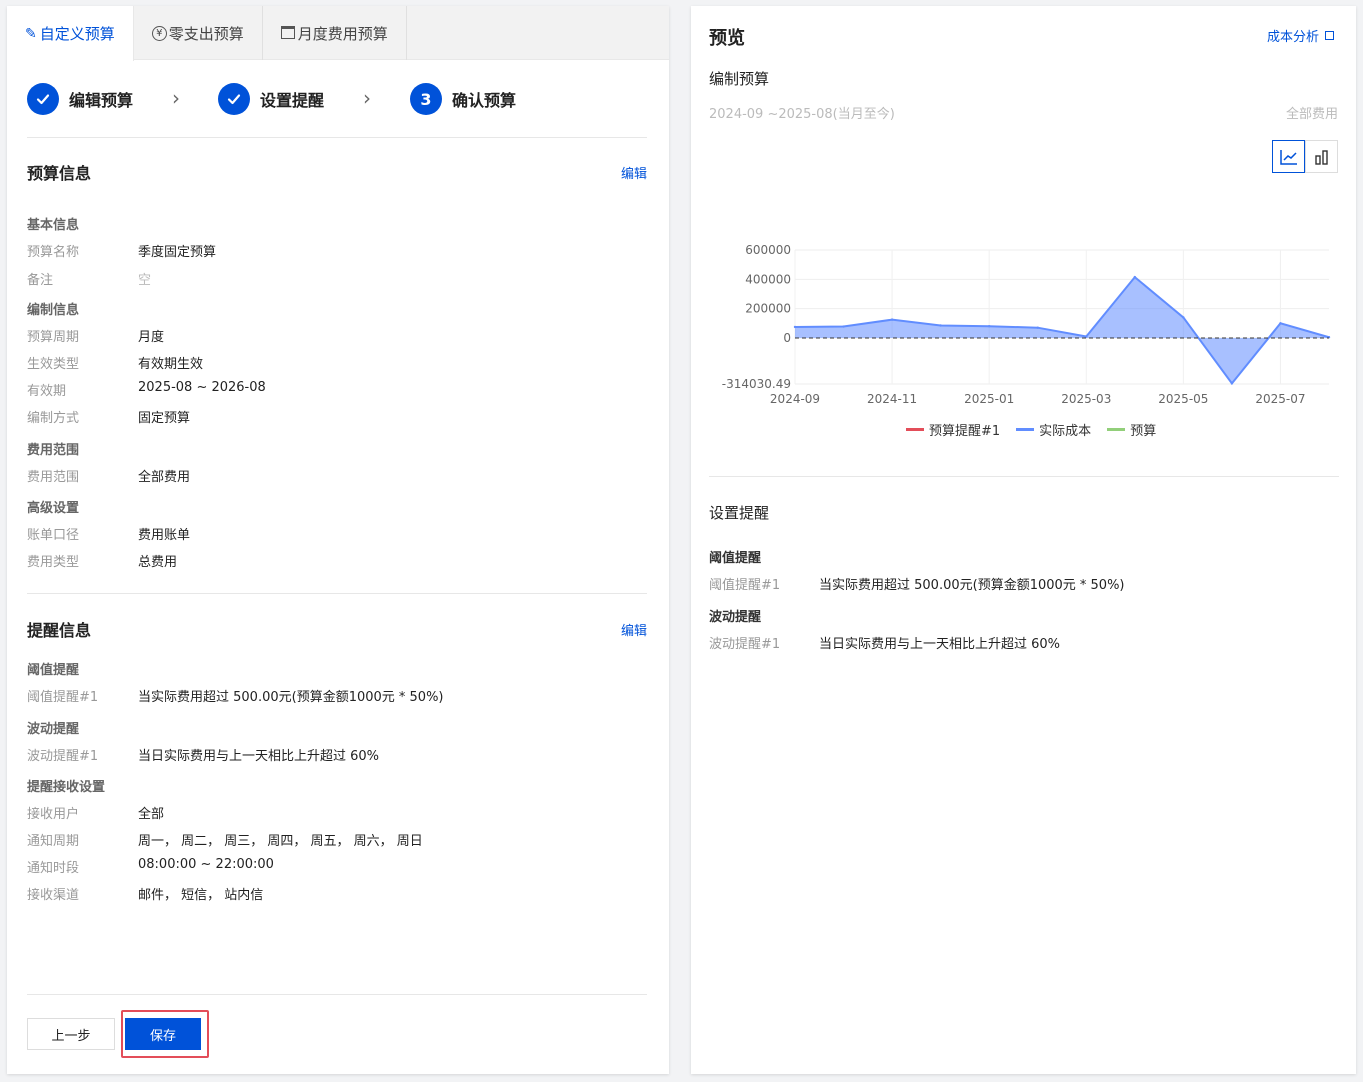  Describe the element at coordinates (59, 173) in the screenshot. I see `budget-info-title: 预算信息` at that location.